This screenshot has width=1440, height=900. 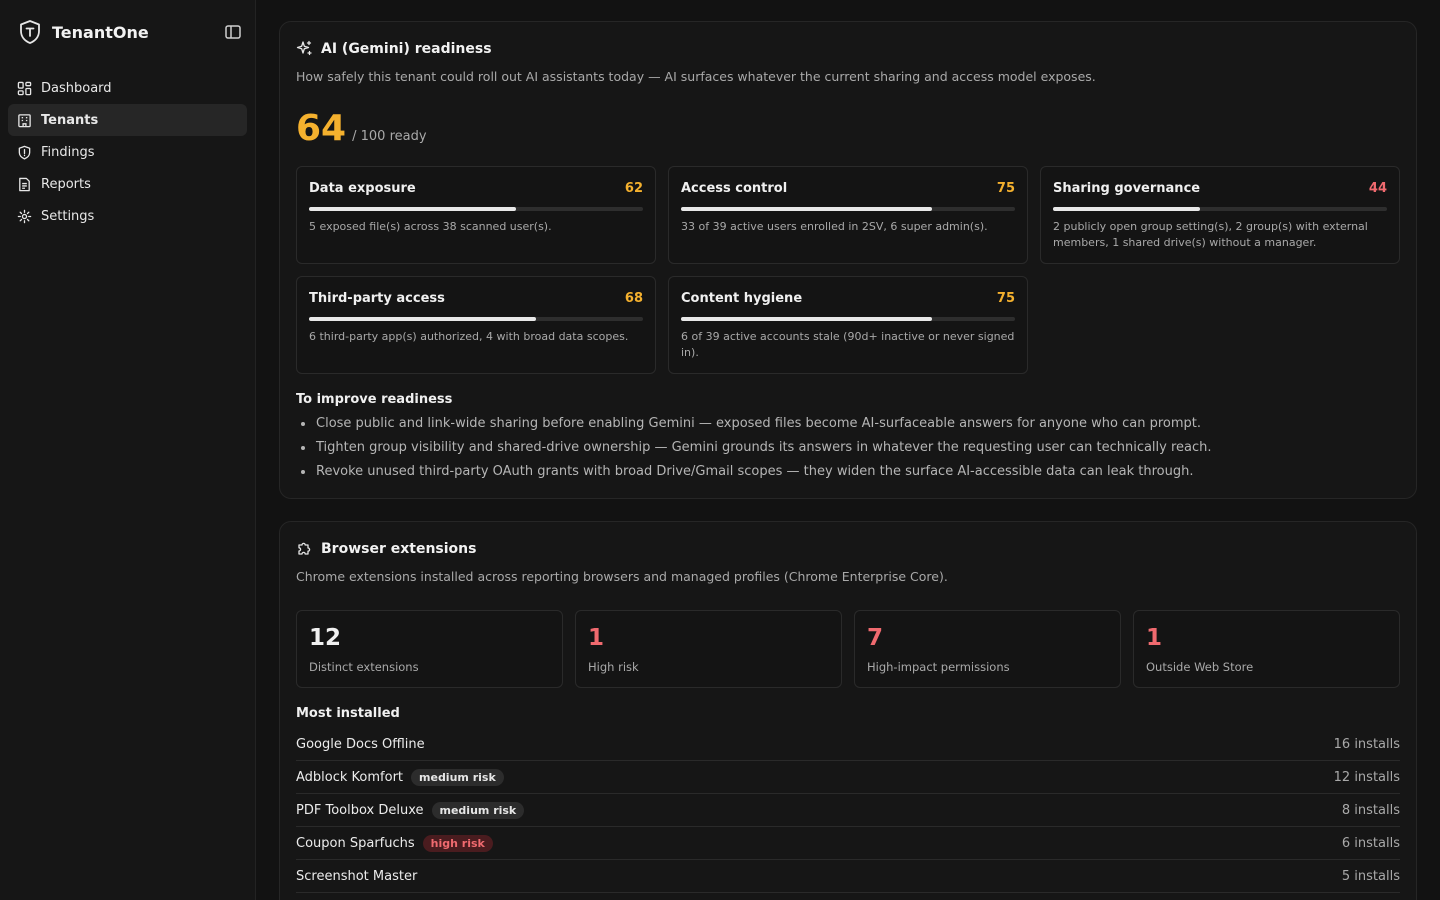 I want to click on stat-value: 1, so click(x=596, y=638).